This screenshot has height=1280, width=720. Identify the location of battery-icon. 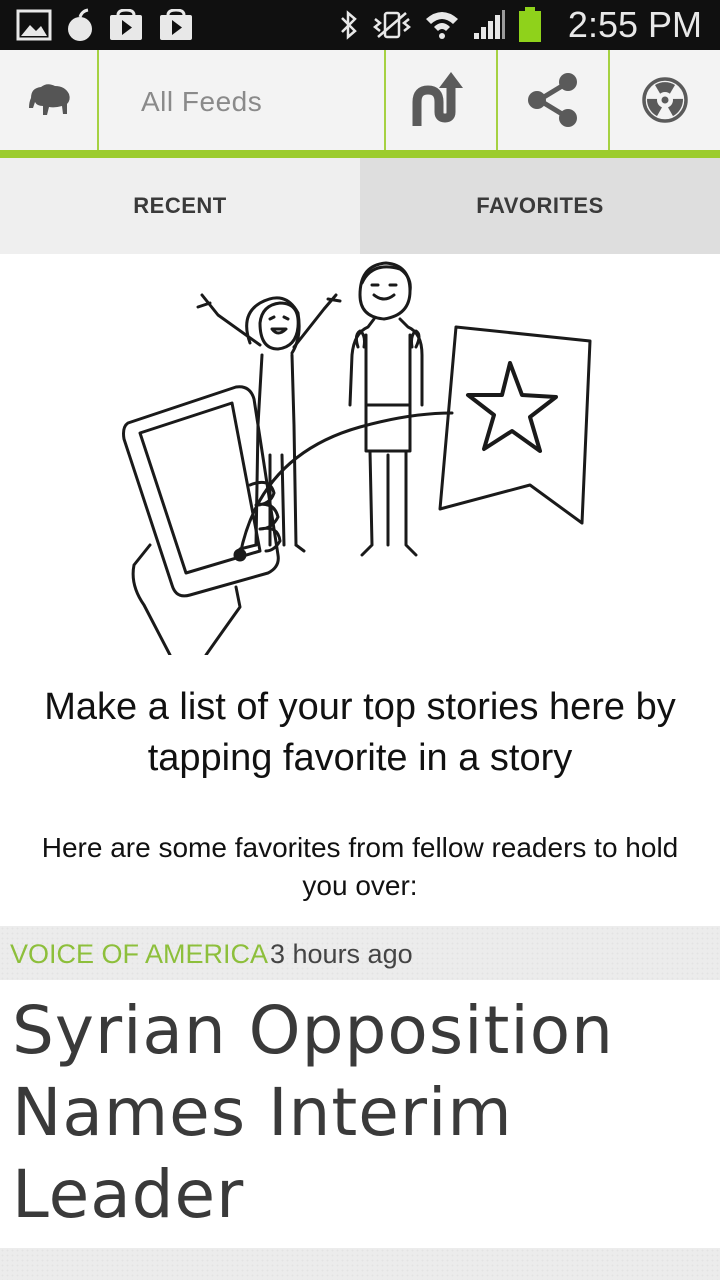
(530, 24).